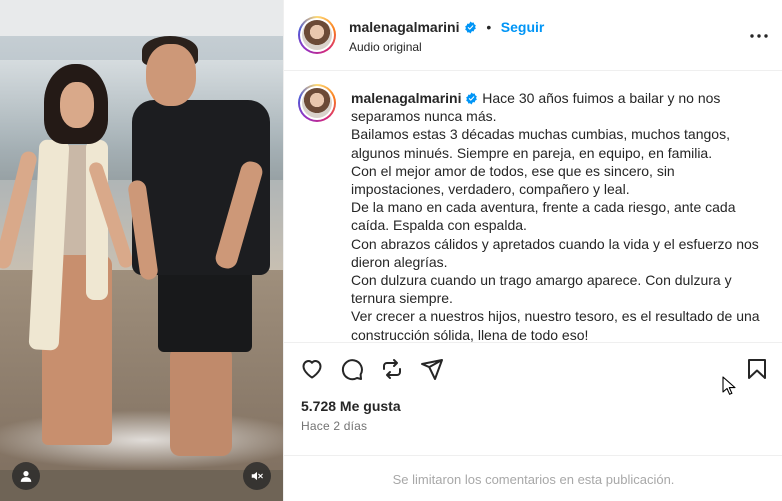 The width and height of the screenshot is (782, 501). I want to click on like-count: 5.728 Me gusta, so click(351, 406).